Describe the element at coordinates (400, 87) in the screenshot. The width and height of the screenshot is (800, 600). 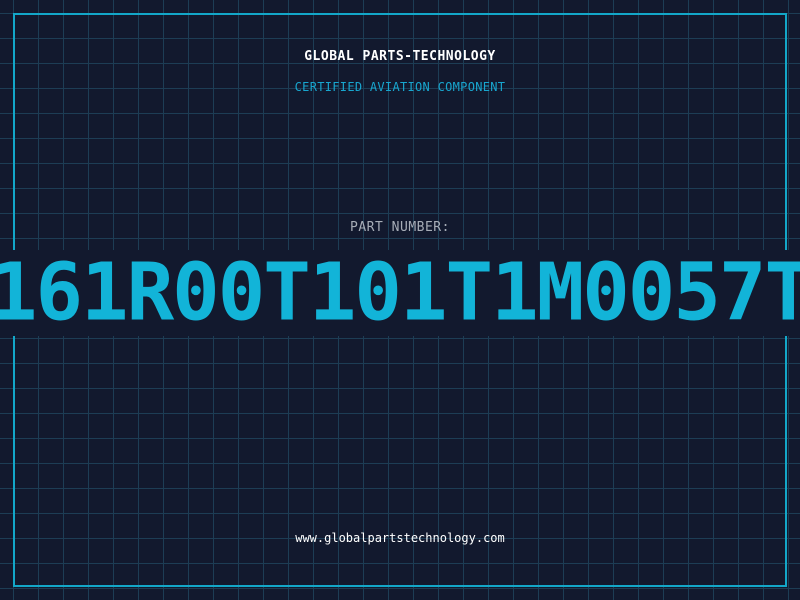
I see `certification-subtitle: CERTIFIED AVIATION COMPONENT` at that location.